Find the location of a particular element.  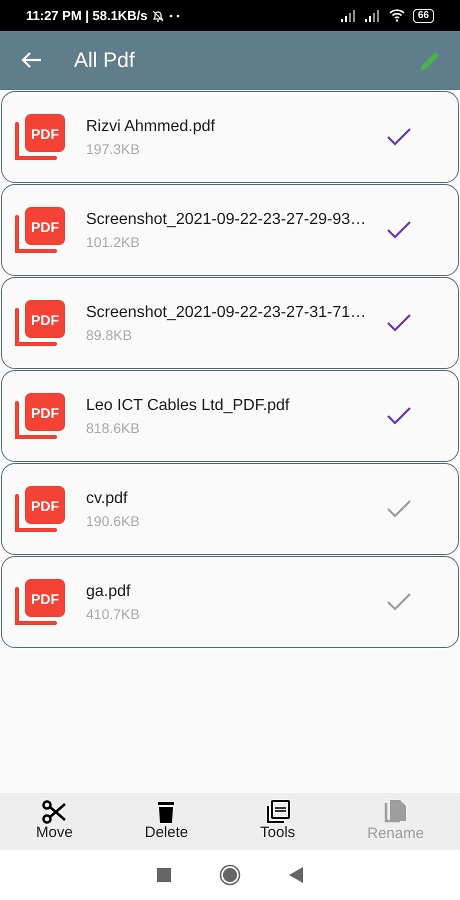

file-item: PDF ga.pdf 410.7KB is located at coordinates (230, 602).